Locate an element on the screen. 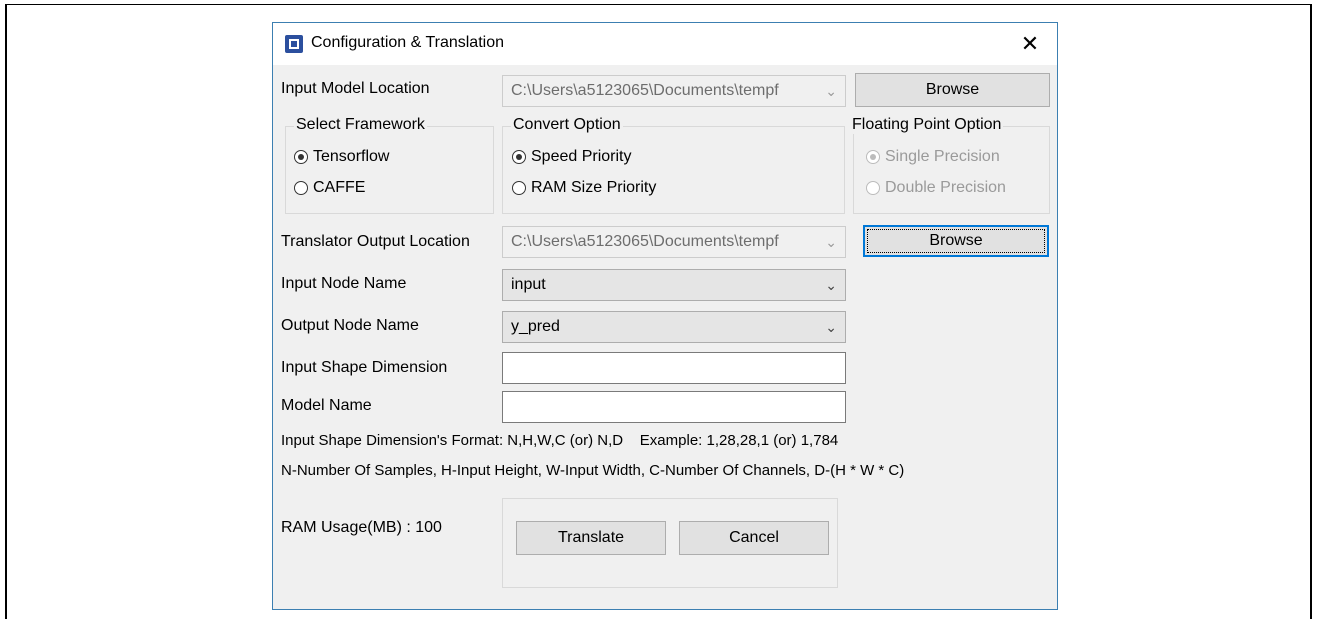  model-name-label: Model Name is located at coordinates (326, 405).